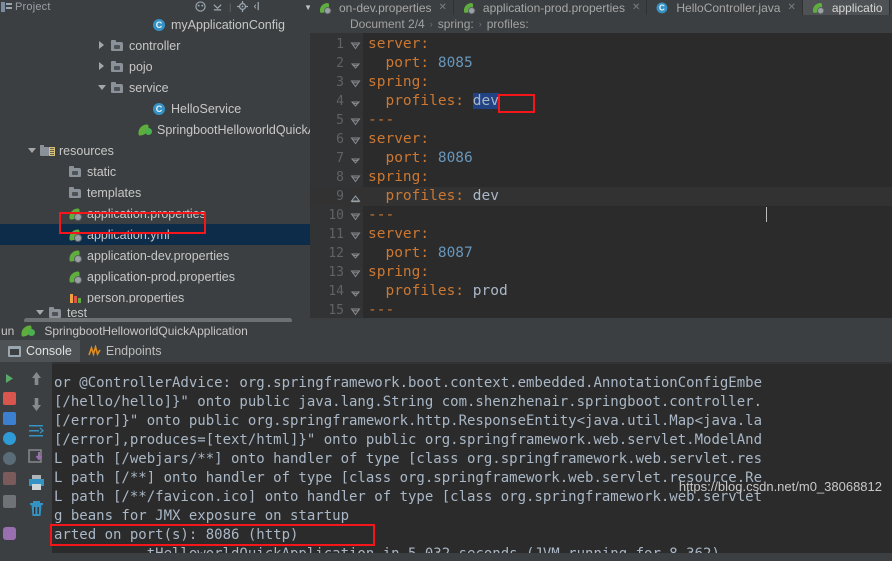  What do you see at coordinates (155, 213) in the screenshot?
I see `tree-item-application-properties: application.properties` at bounding box center [155, 213].